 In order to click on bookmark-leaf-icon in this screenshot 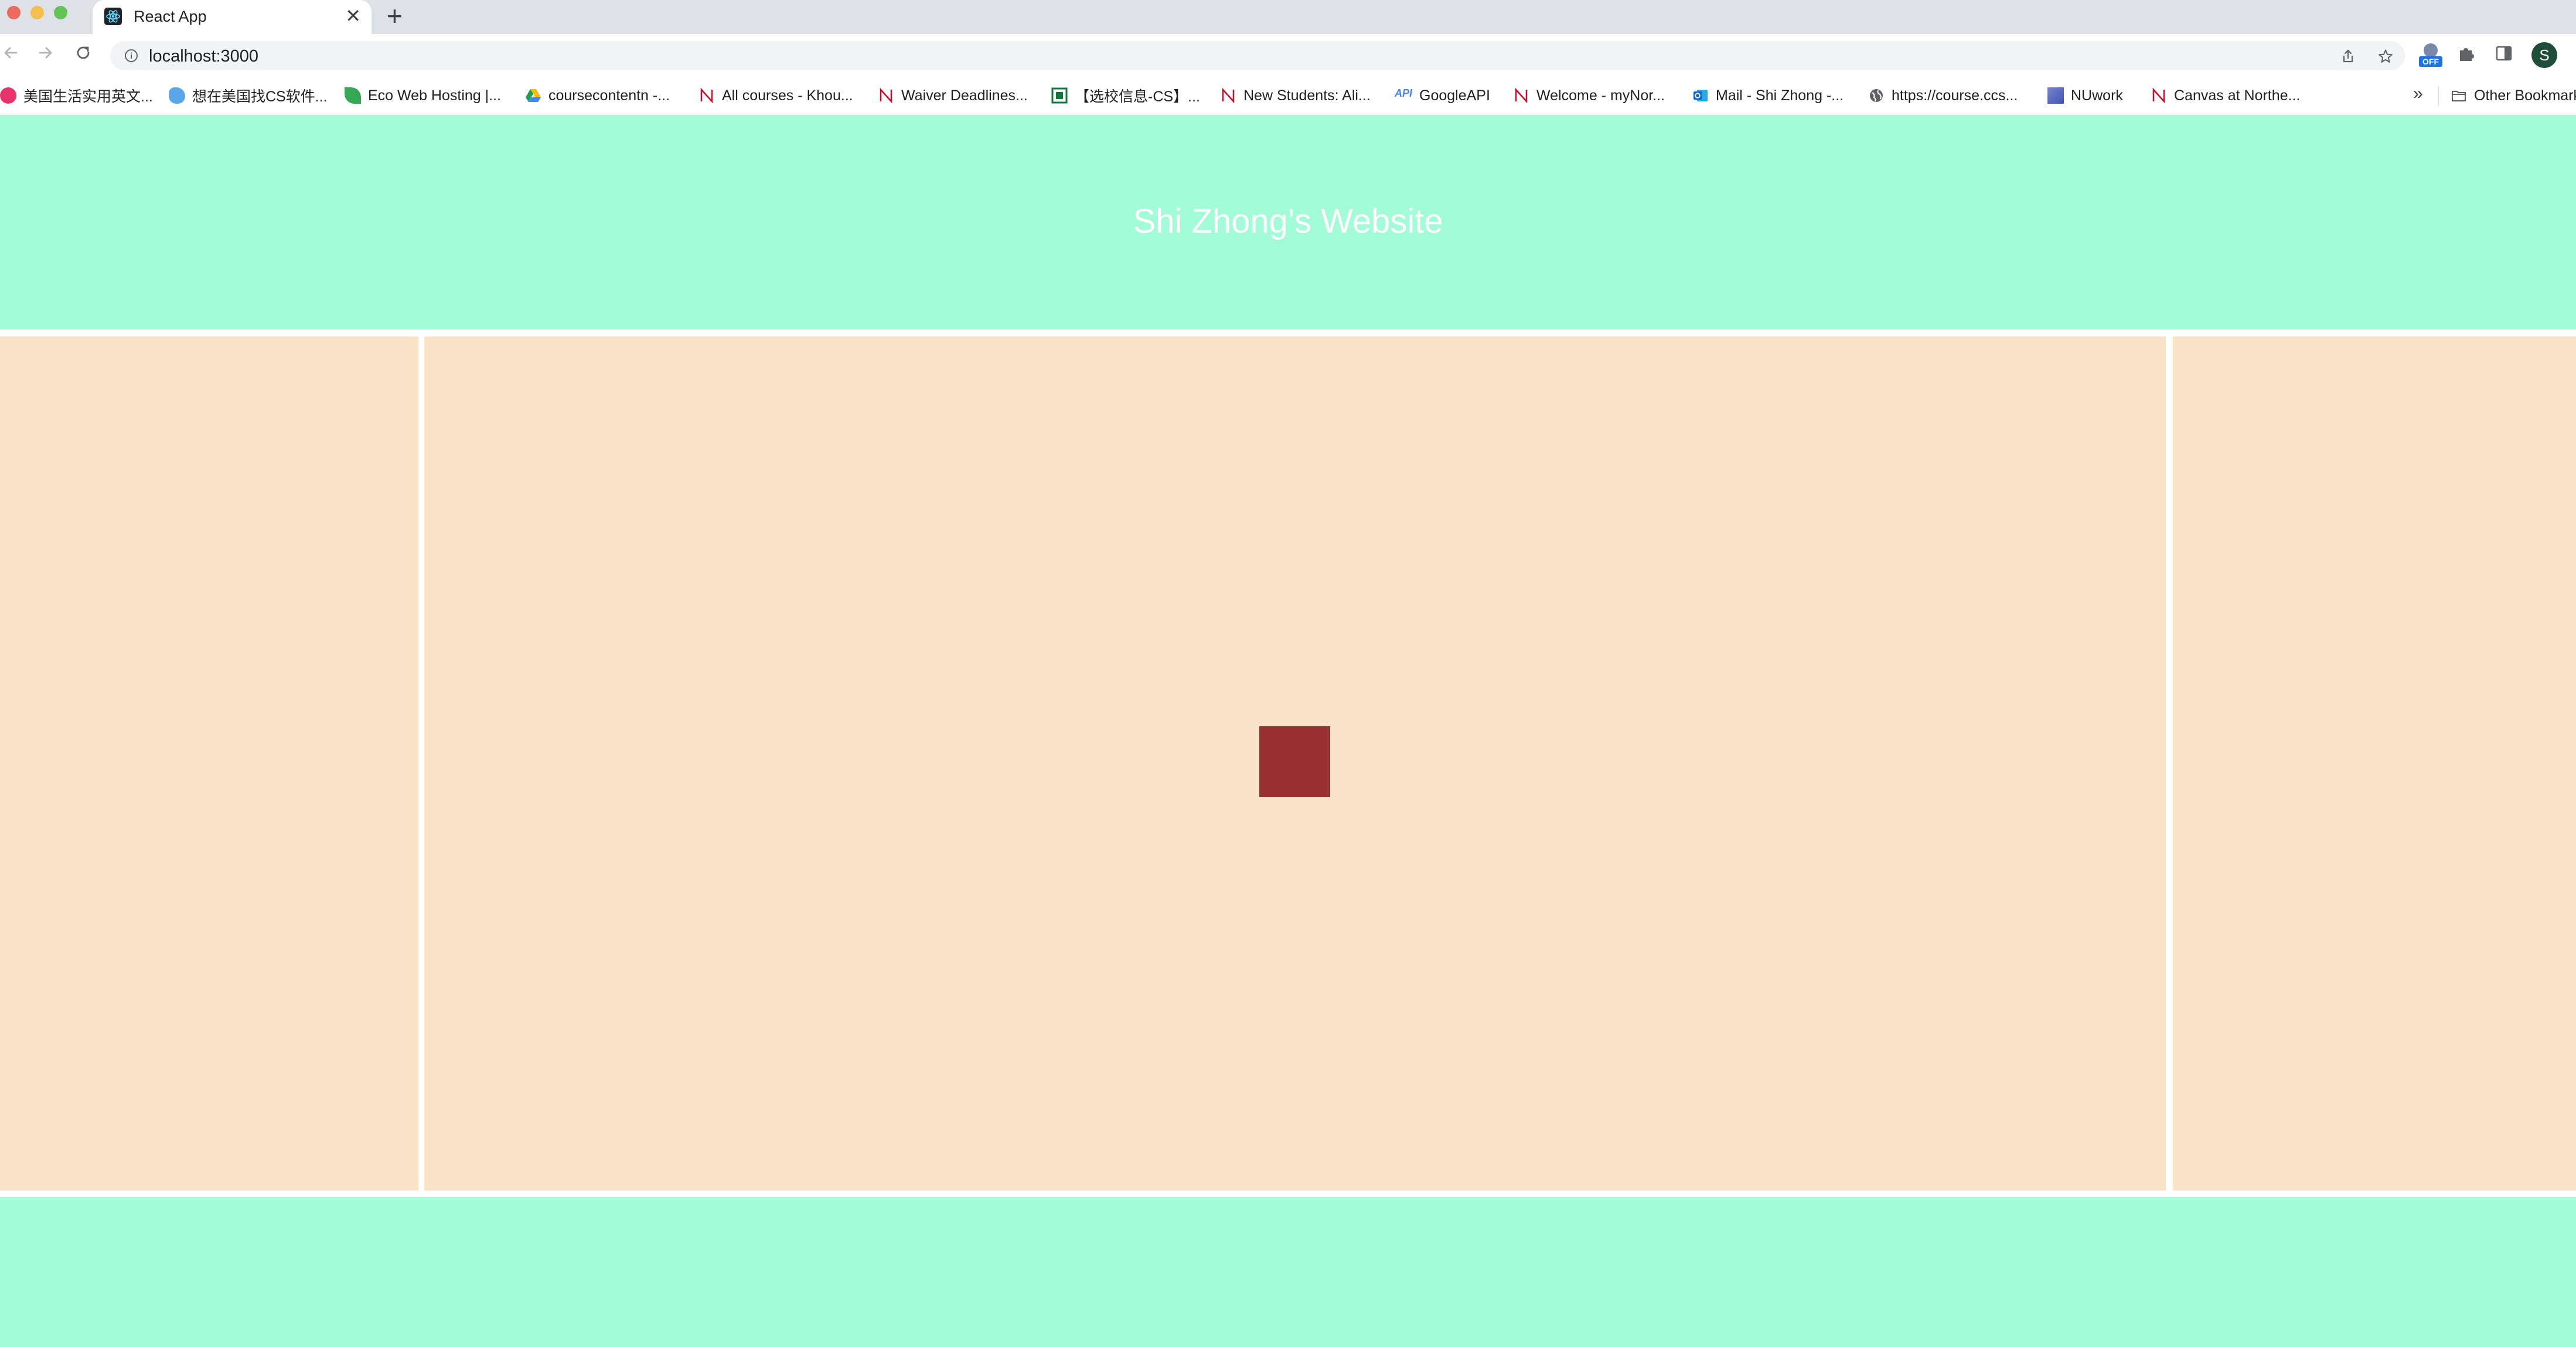, I will do `click(353, 95)`.